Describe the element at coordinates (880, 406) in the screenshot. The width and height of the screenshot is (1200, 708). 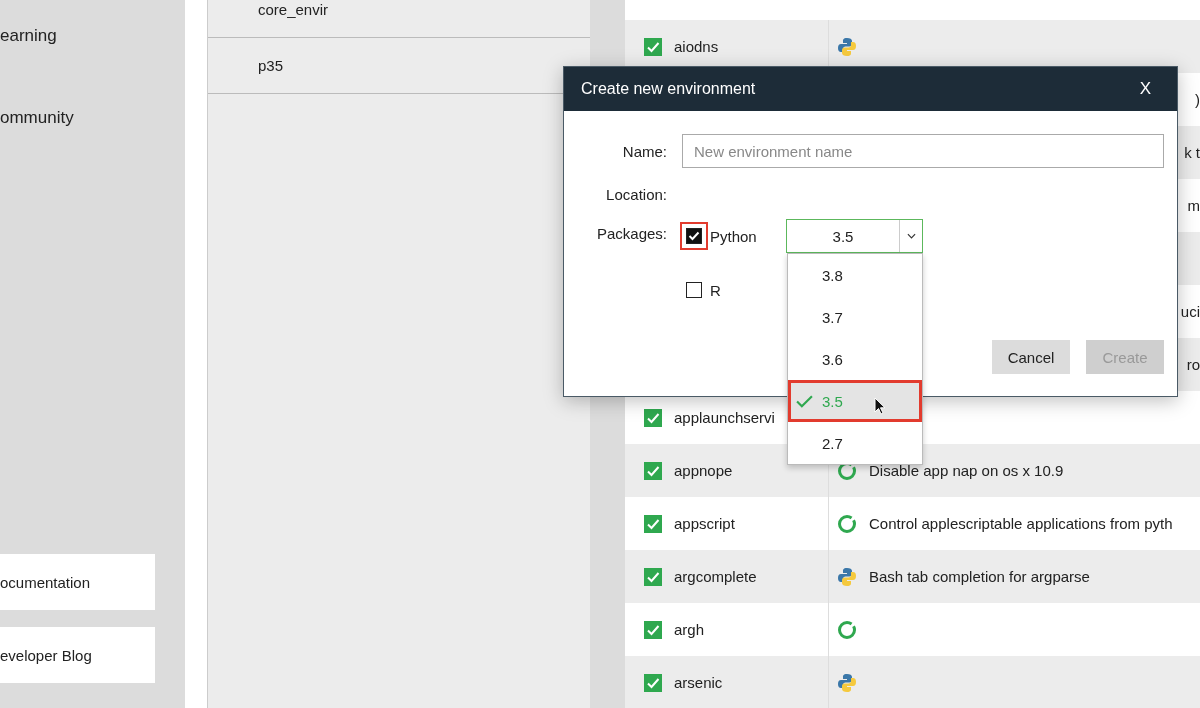
I see `cursor-icon` at that location.